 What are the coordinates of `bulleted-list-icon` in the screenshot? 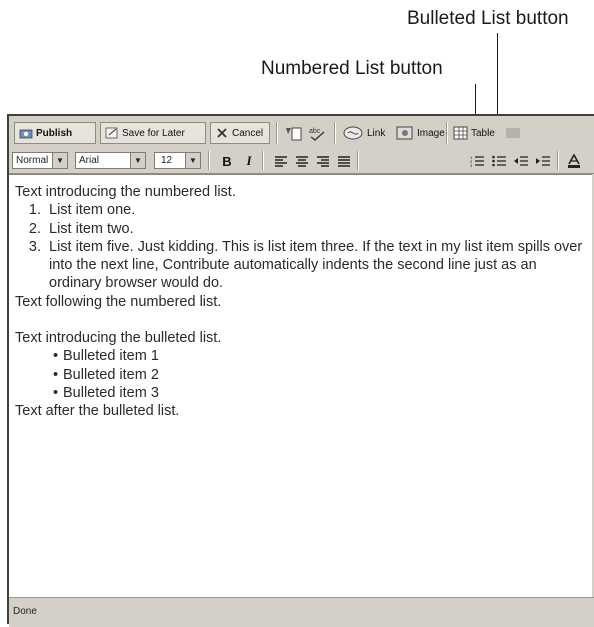 It's located at (499, 161).